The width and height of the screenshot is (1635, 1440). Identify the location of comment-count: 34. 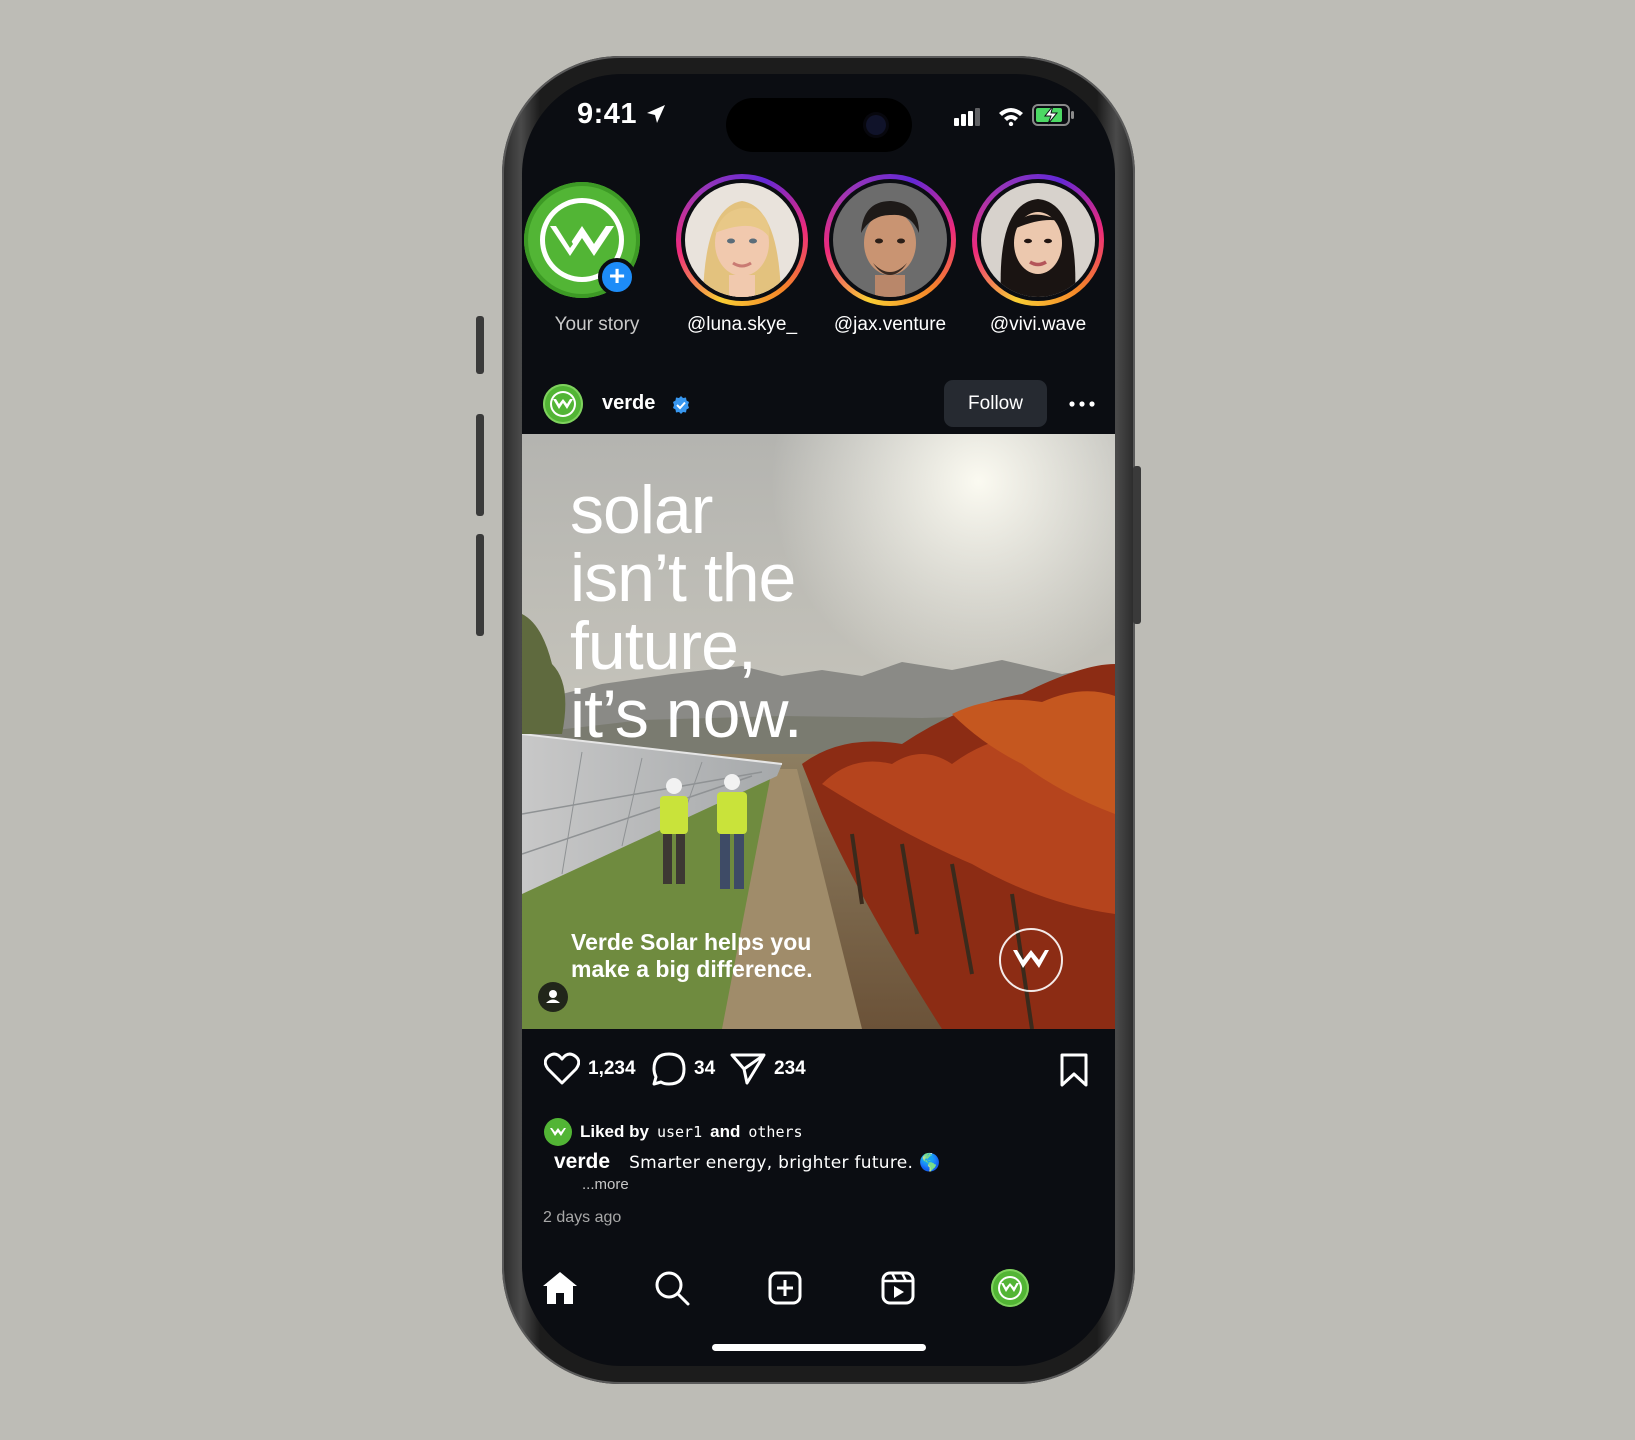
(705, 1068).